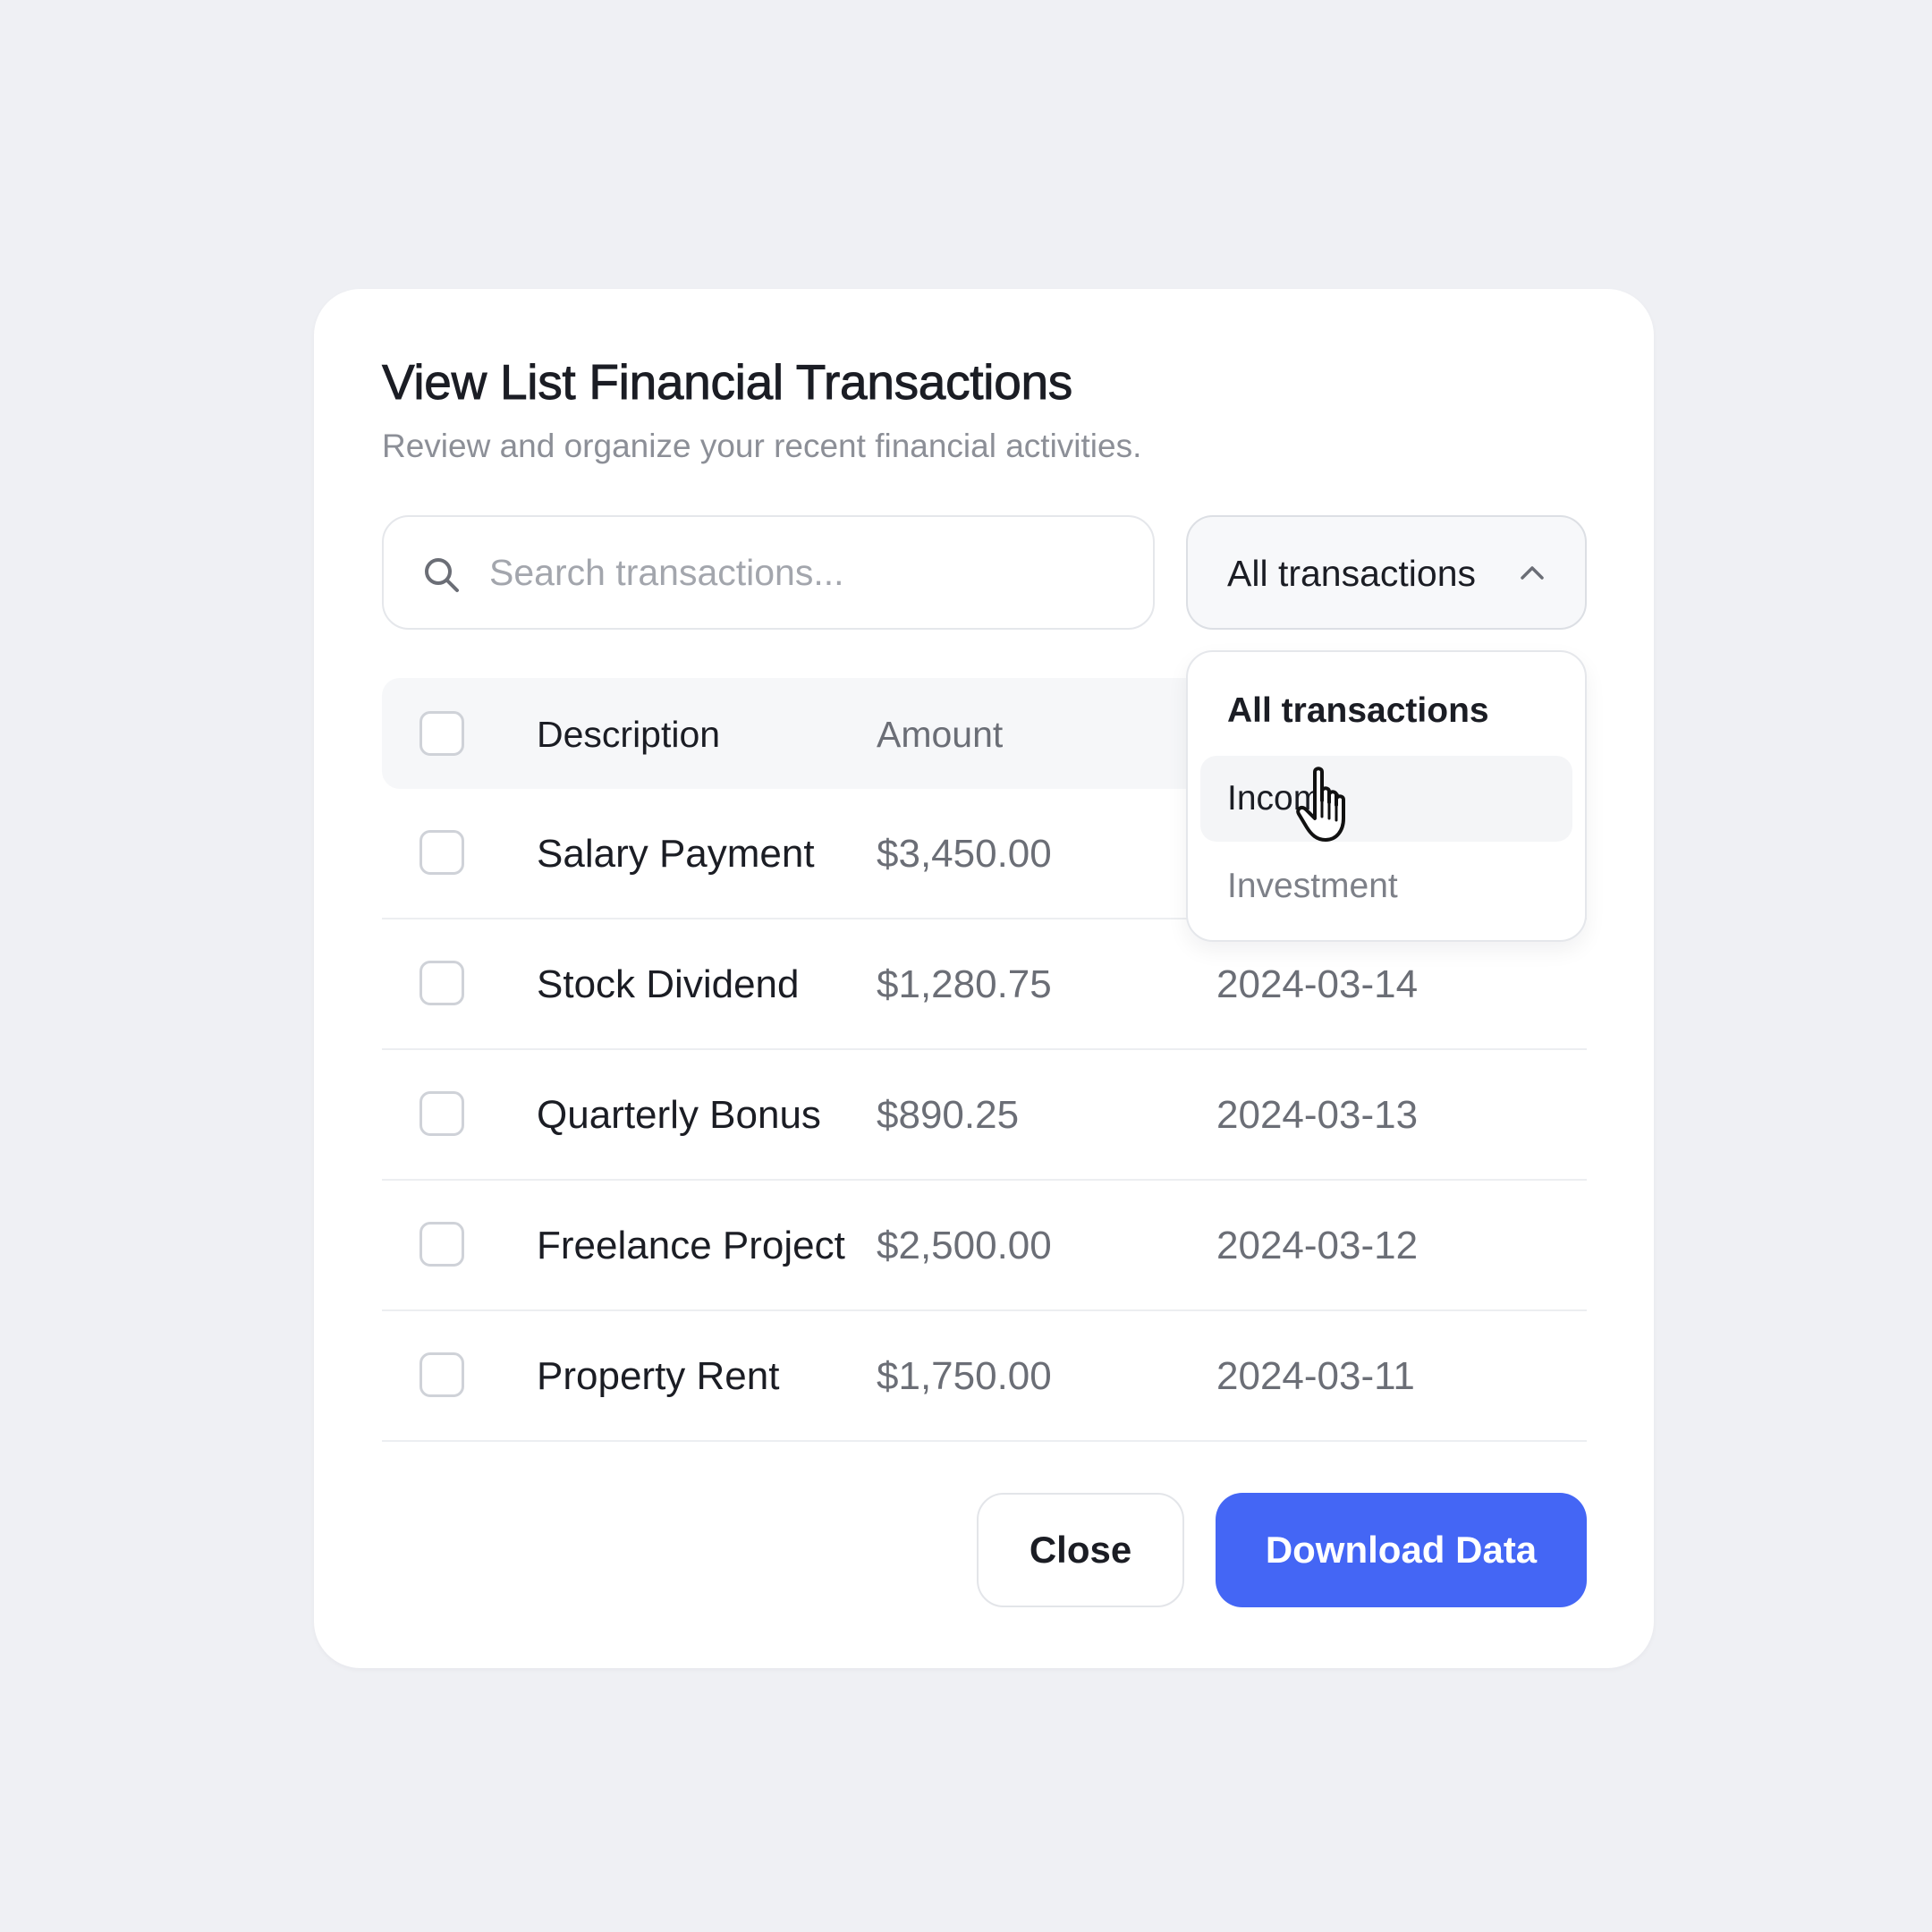 The image size is (1932, 1932). I want to click on search-box, so click(768, 572).